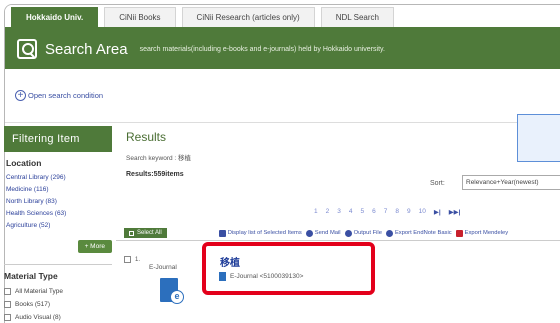 This screenshot has width=560, height=323. I want to click on result-checkbox, so click(127, 259).